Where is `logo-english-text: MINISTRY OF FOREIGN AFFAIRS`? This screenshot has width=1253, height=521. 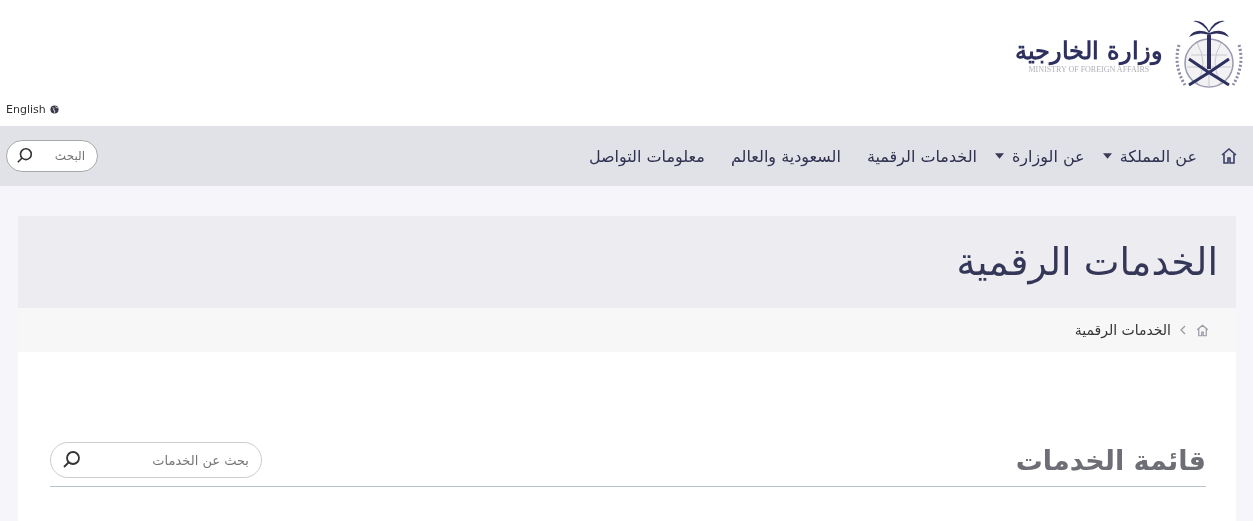 logo-english-text: MINISTRY OF FOREIGN AFFAIRS is located at coordinates (1089, 69).